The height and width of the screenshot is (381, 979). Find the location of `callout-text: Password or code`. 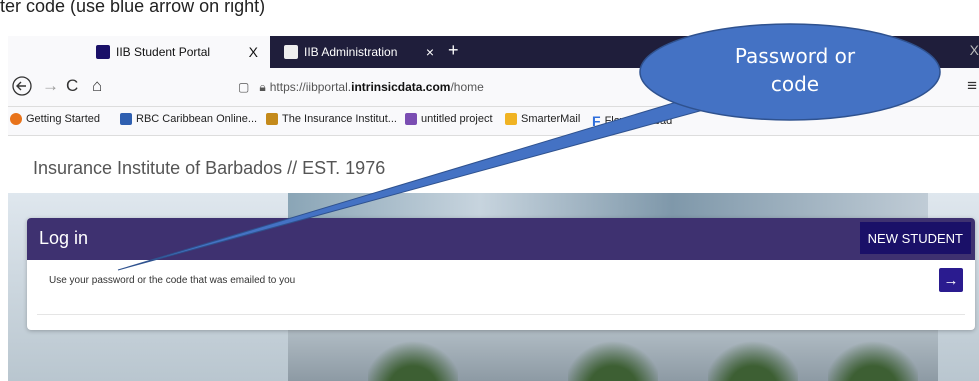

callout-text: Password or code is located at coordinates (795, 70).